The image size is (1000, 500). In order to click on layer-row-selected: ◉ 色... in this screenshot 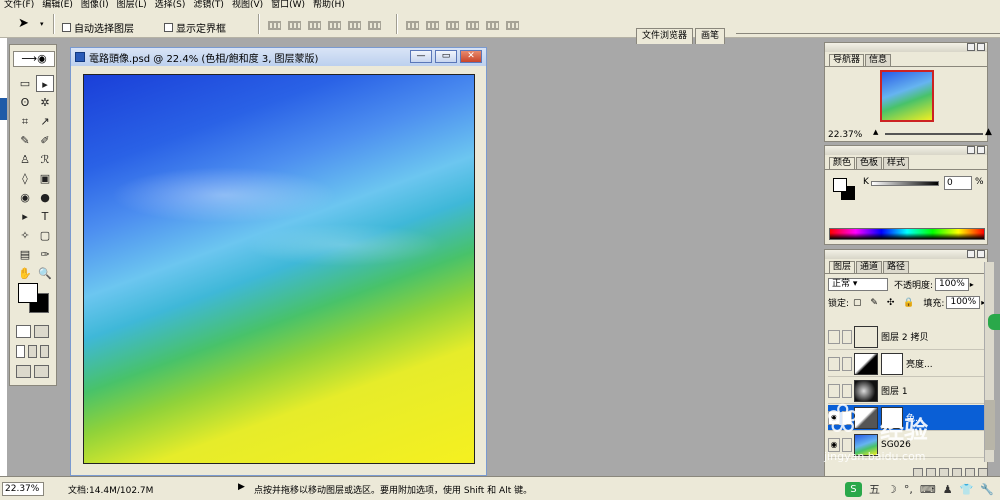, I will do `click(909, 418)`.